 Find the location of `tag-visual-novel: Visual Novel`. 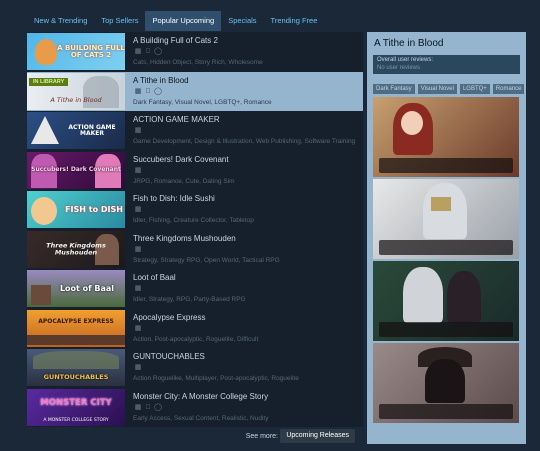

tag-visual-novel: Visual Novel is located at coordinates (437, 89).